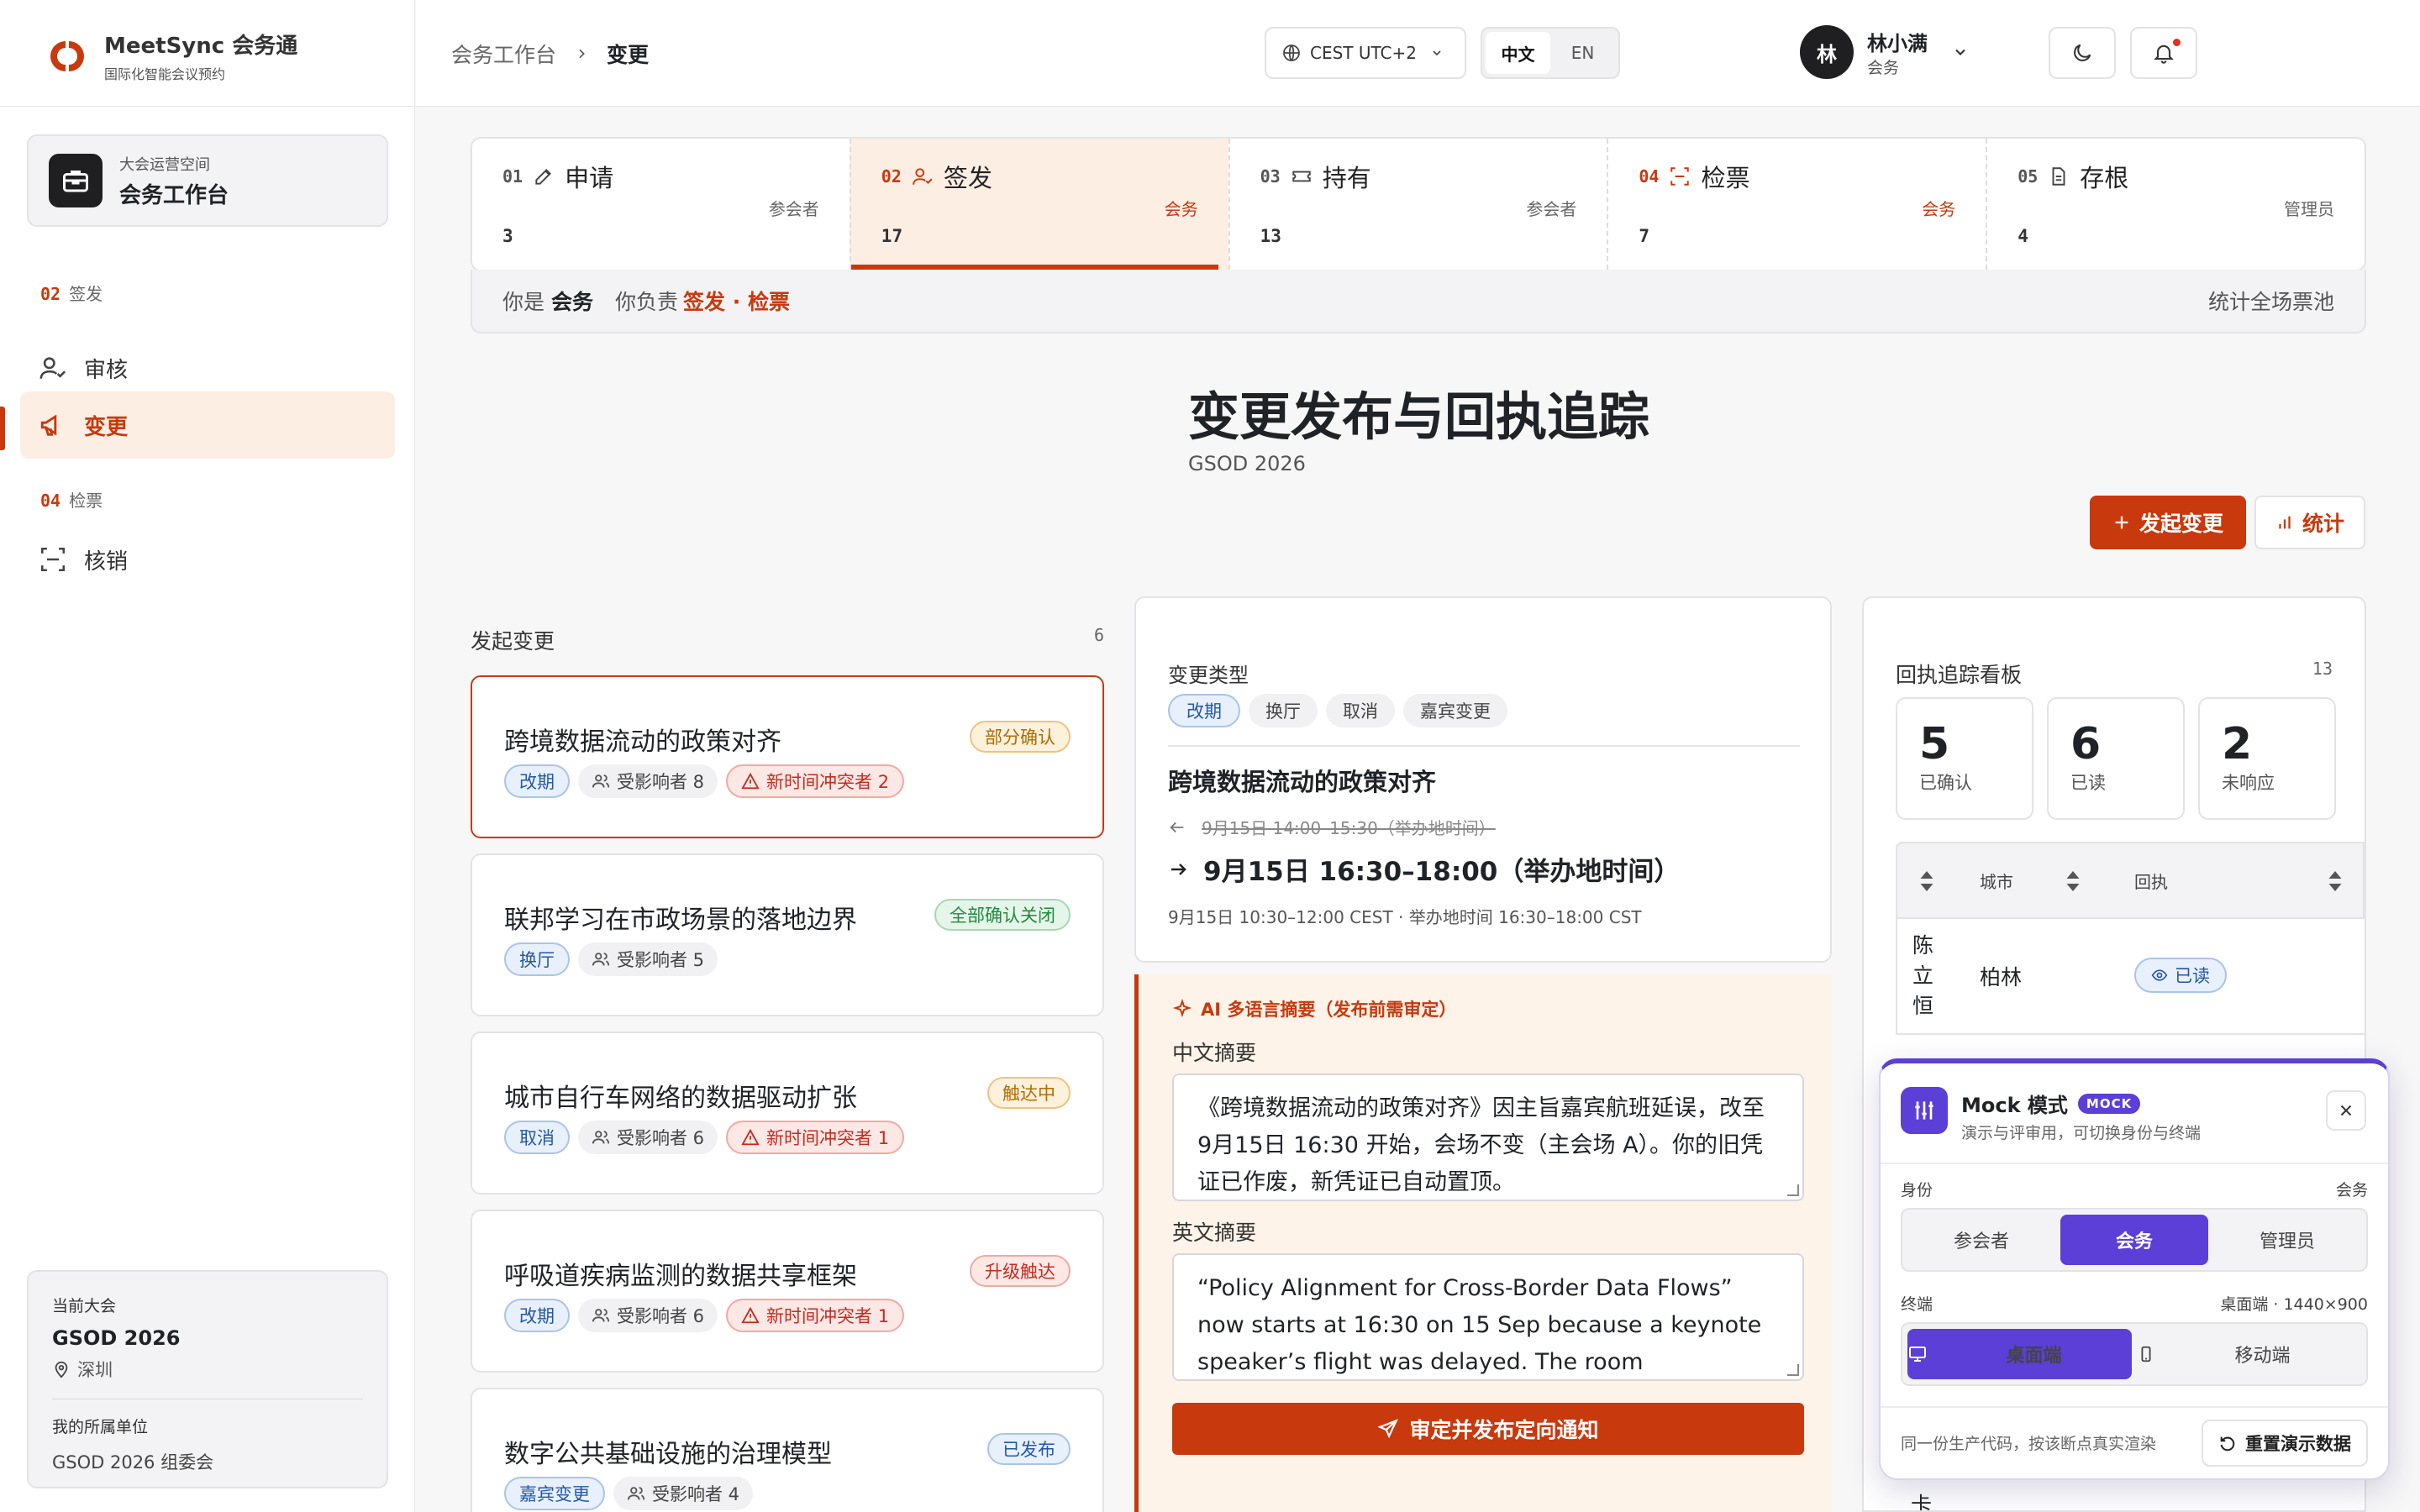 Image resolution: width=2420 pixels, height=1512 pixels. Describe the element at coordinates (2020, 1354) in the screenshot. I see `terminal-desktop: 桌面端` at that location.